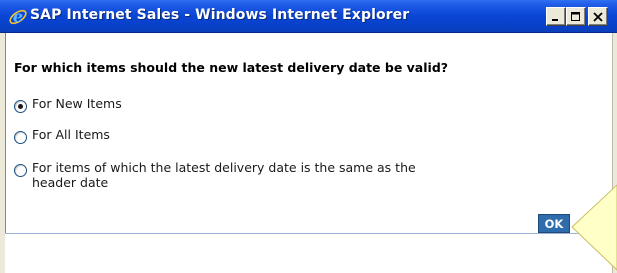 The height and width of the screenshot is (273, 617). I want to click on svg-text: e, so click(18, 16).